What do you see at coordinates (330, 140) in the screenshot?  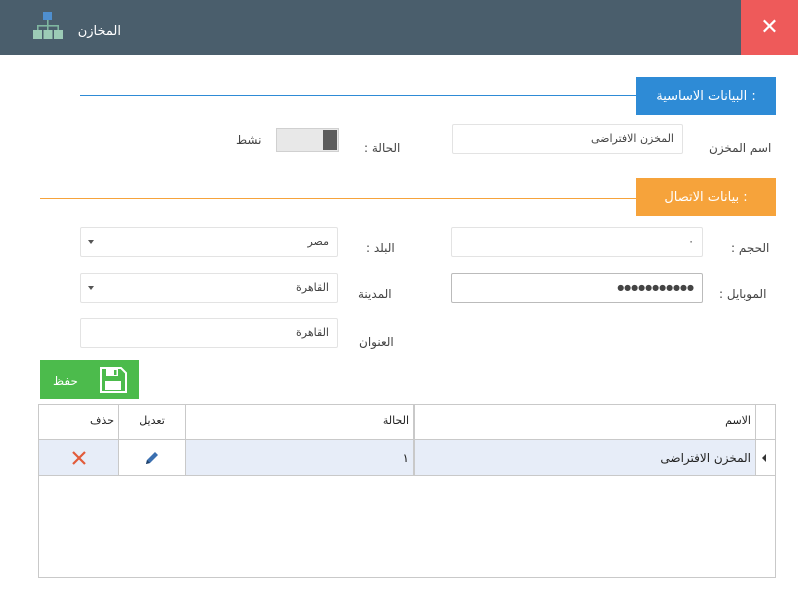 I see `toggle-knob` at bounding box center [330, 140].